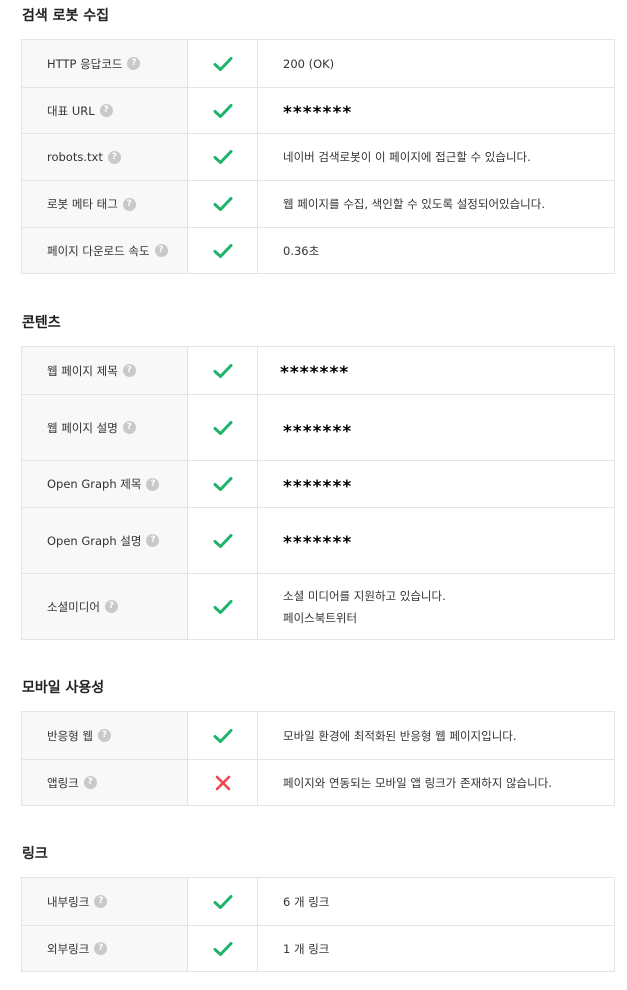 The width and height of the screenshot is (627, 990). I want to click on table-row: 앱링크 ? 페이지와 연동되는 모바일 앱 링크가 존재하지 않습니다., so click(318, 782).